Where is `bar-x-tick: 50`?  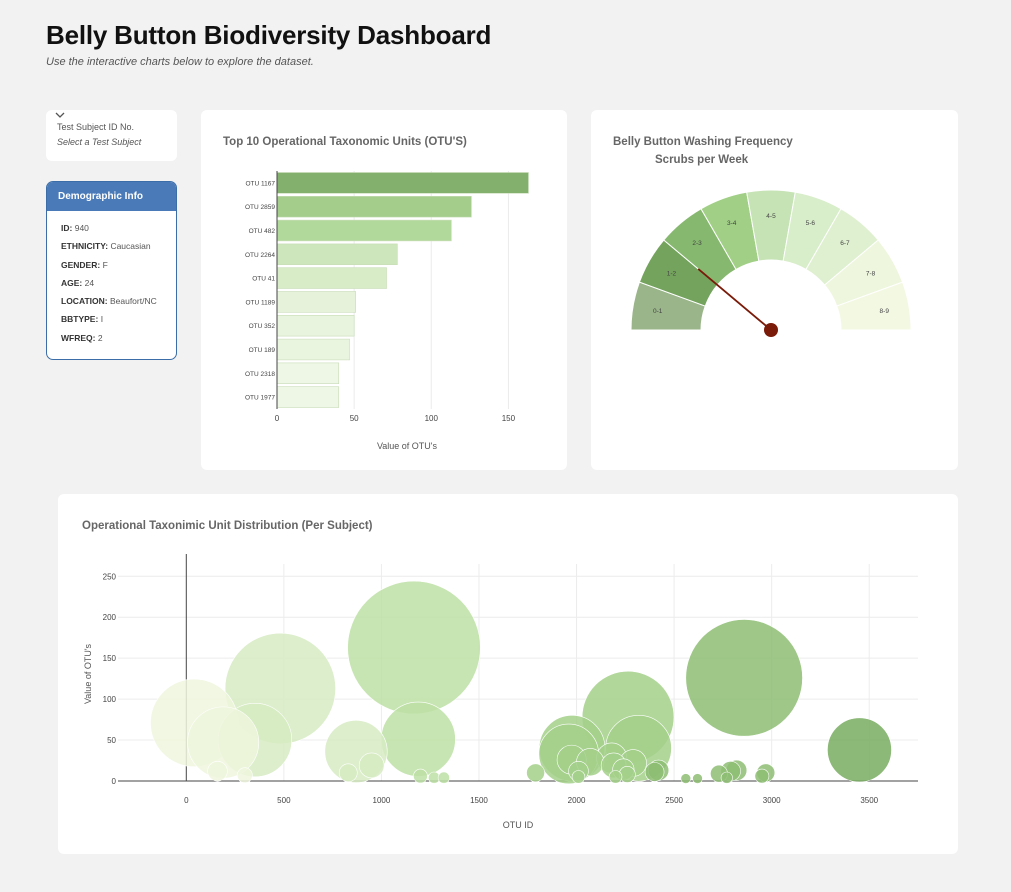 bar-x-tick: 50 is located at coordinates (354, 418).